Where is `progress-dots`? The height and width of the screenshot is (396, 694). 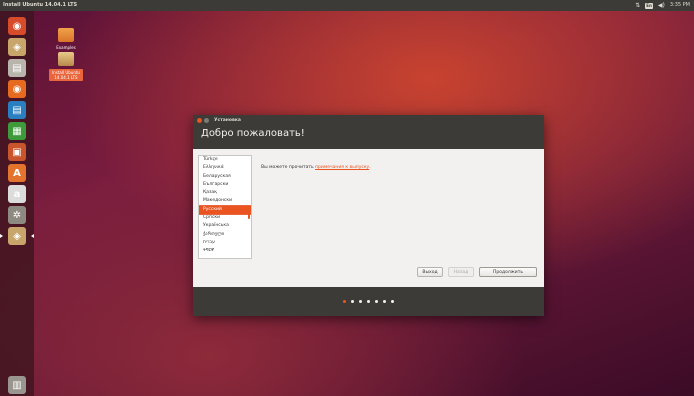
progress-dots is located at coordinates (368, 301).